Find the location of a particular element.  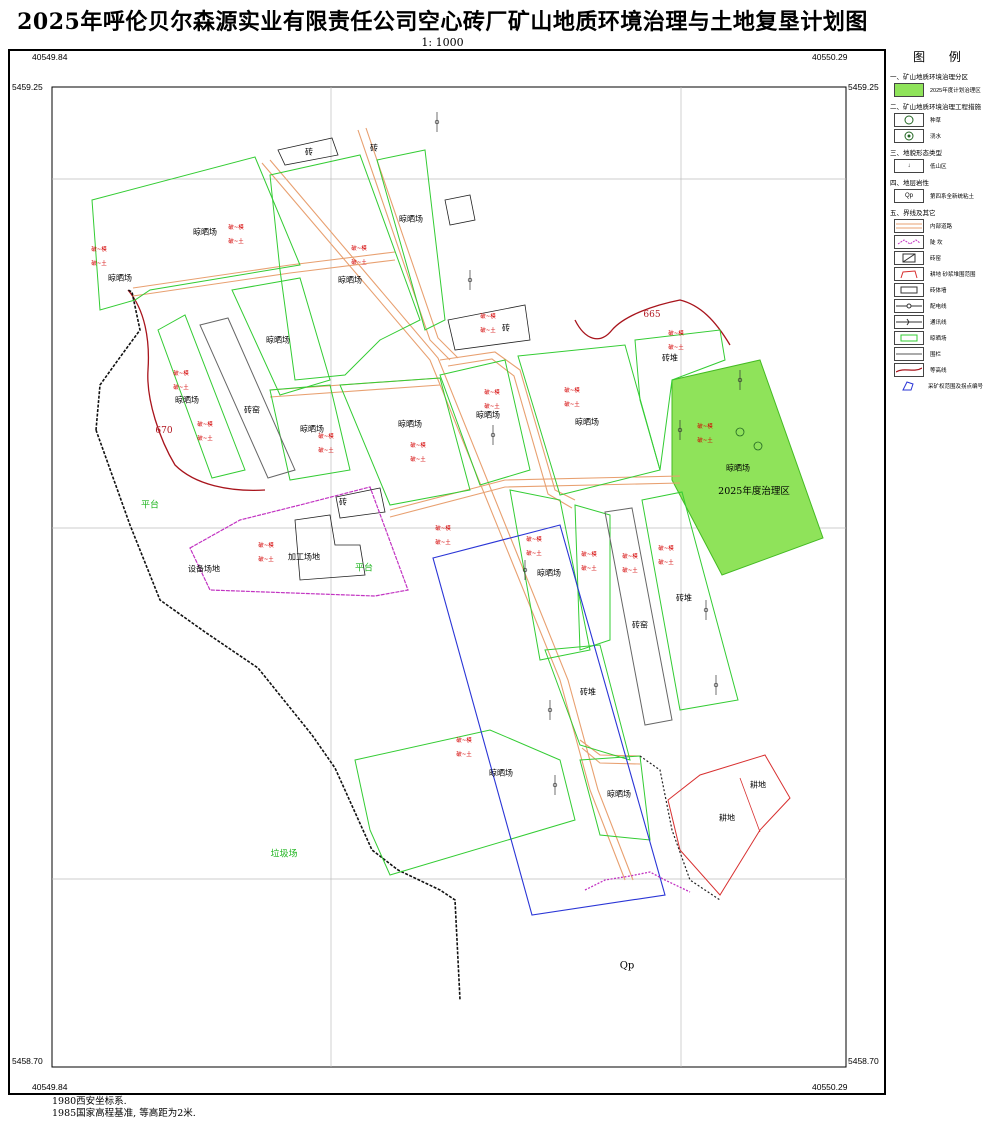

label-processing-area: 加工场地 is located at coordinates (304, 557).